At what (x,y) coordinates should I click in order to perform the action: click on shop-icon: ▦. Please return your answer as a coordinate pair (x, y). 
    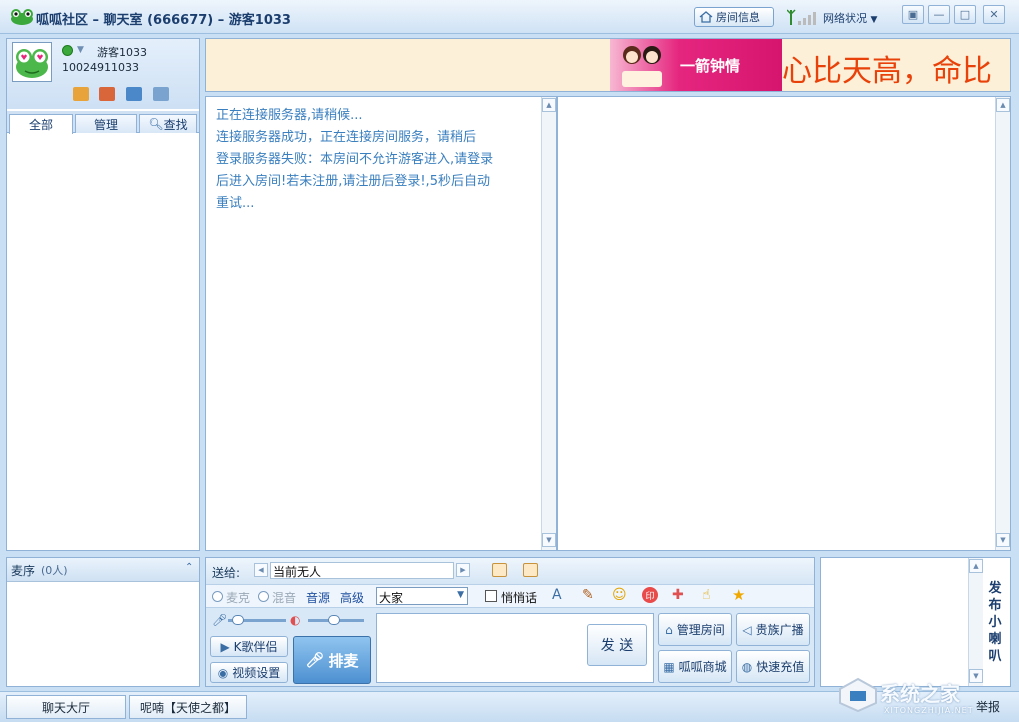
    Looking at the image, I should click on (669, 666).